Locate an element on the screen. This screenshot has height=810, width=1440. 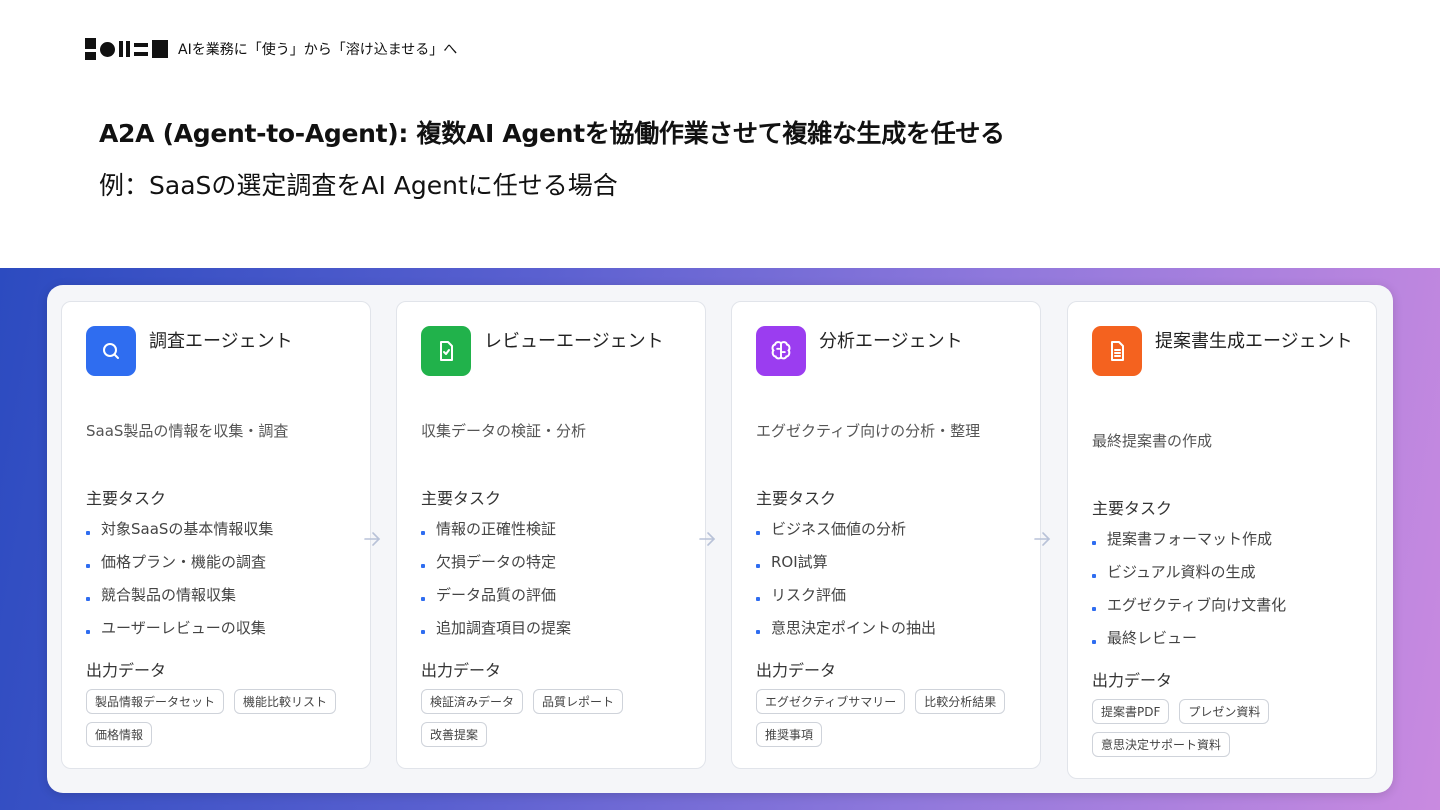
list-item: ビジネス価値の分析 is located at coordinates (846, 528).